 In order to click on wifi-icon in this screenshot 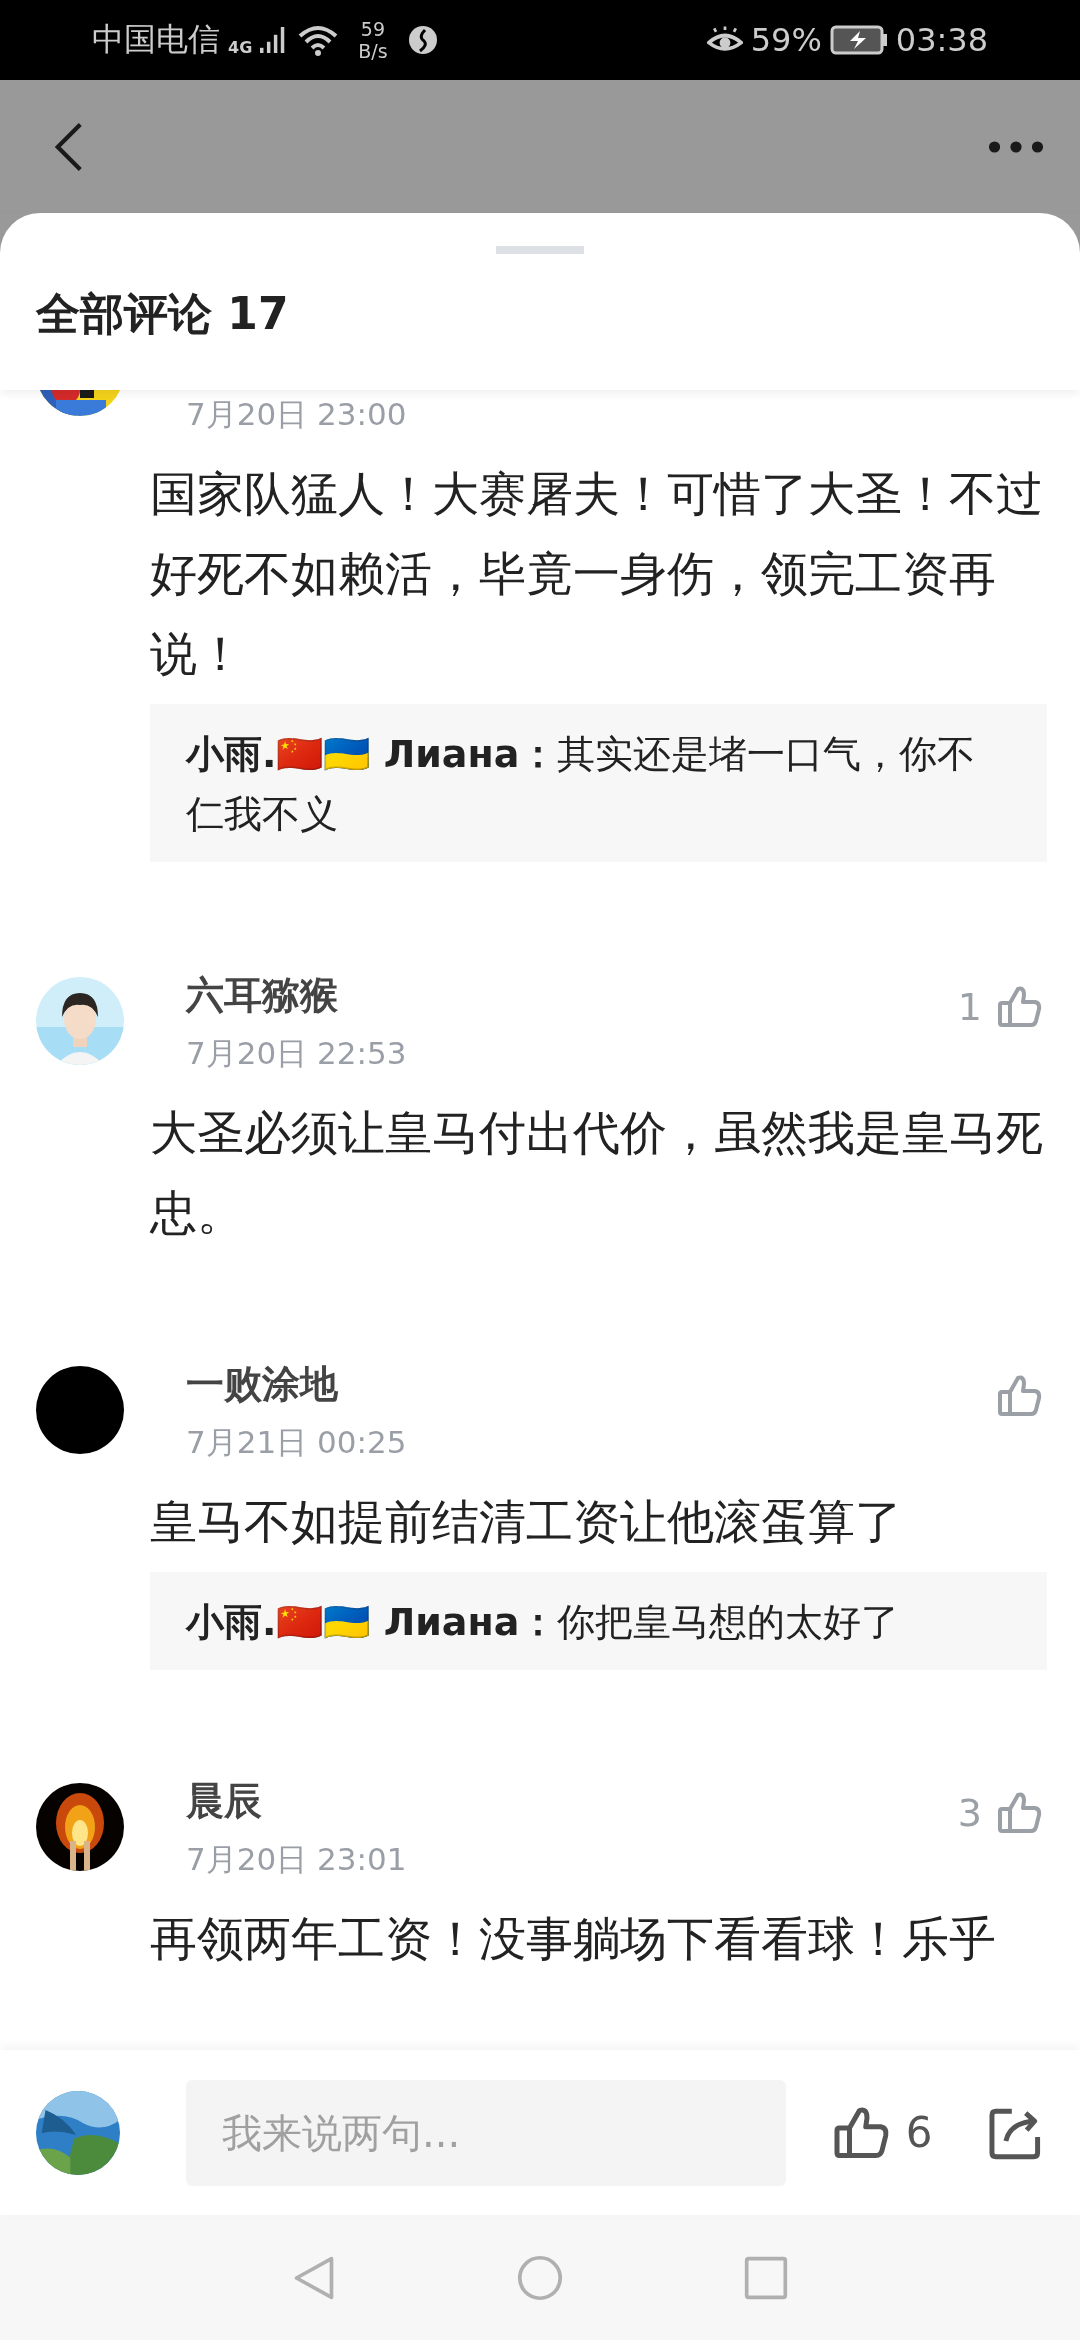, I will do `click(318, 40)`.